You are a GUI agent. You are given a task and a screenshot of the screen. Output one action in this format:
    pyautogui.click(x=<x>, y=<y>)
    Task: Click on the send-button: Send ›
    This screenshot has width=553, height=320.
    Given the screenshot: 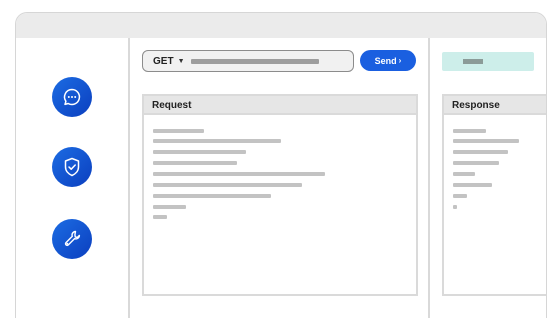 What is the action you would take?
    pyautogui.click(x=388, y=60)
    